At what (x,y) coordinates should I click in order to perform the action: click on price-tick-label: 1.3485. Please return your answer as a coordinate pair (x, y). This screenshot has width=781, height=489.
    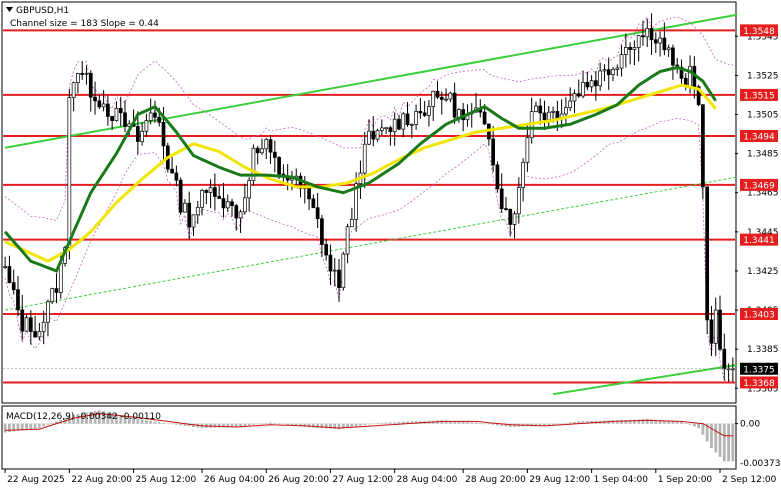
    Looking at the image, I should click on (763, 155).